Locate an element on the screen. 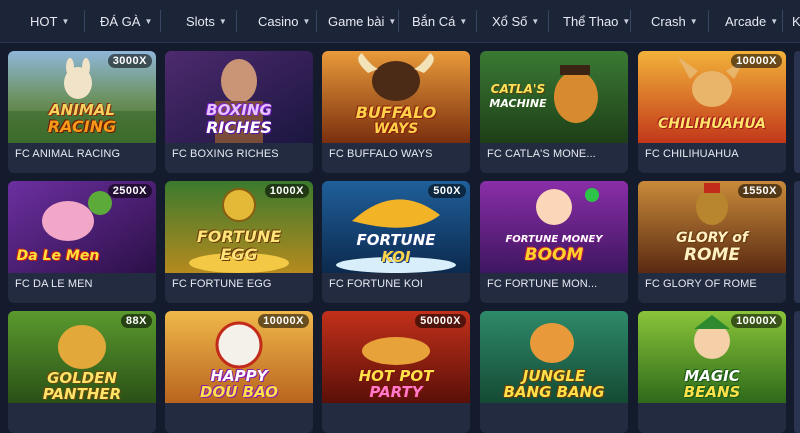  game-card-animal-racing: 3000X ANIMAL RACING FC ANIMAL RACING is located at coordinates (82, 112).